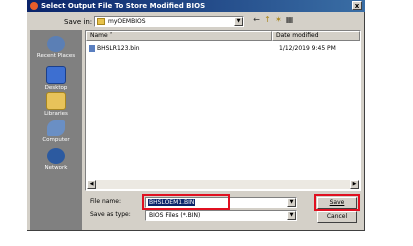 The image size is (413, 246). I want to click on file-date: 1/12/2019 9:45 PM, so click(307, 48).